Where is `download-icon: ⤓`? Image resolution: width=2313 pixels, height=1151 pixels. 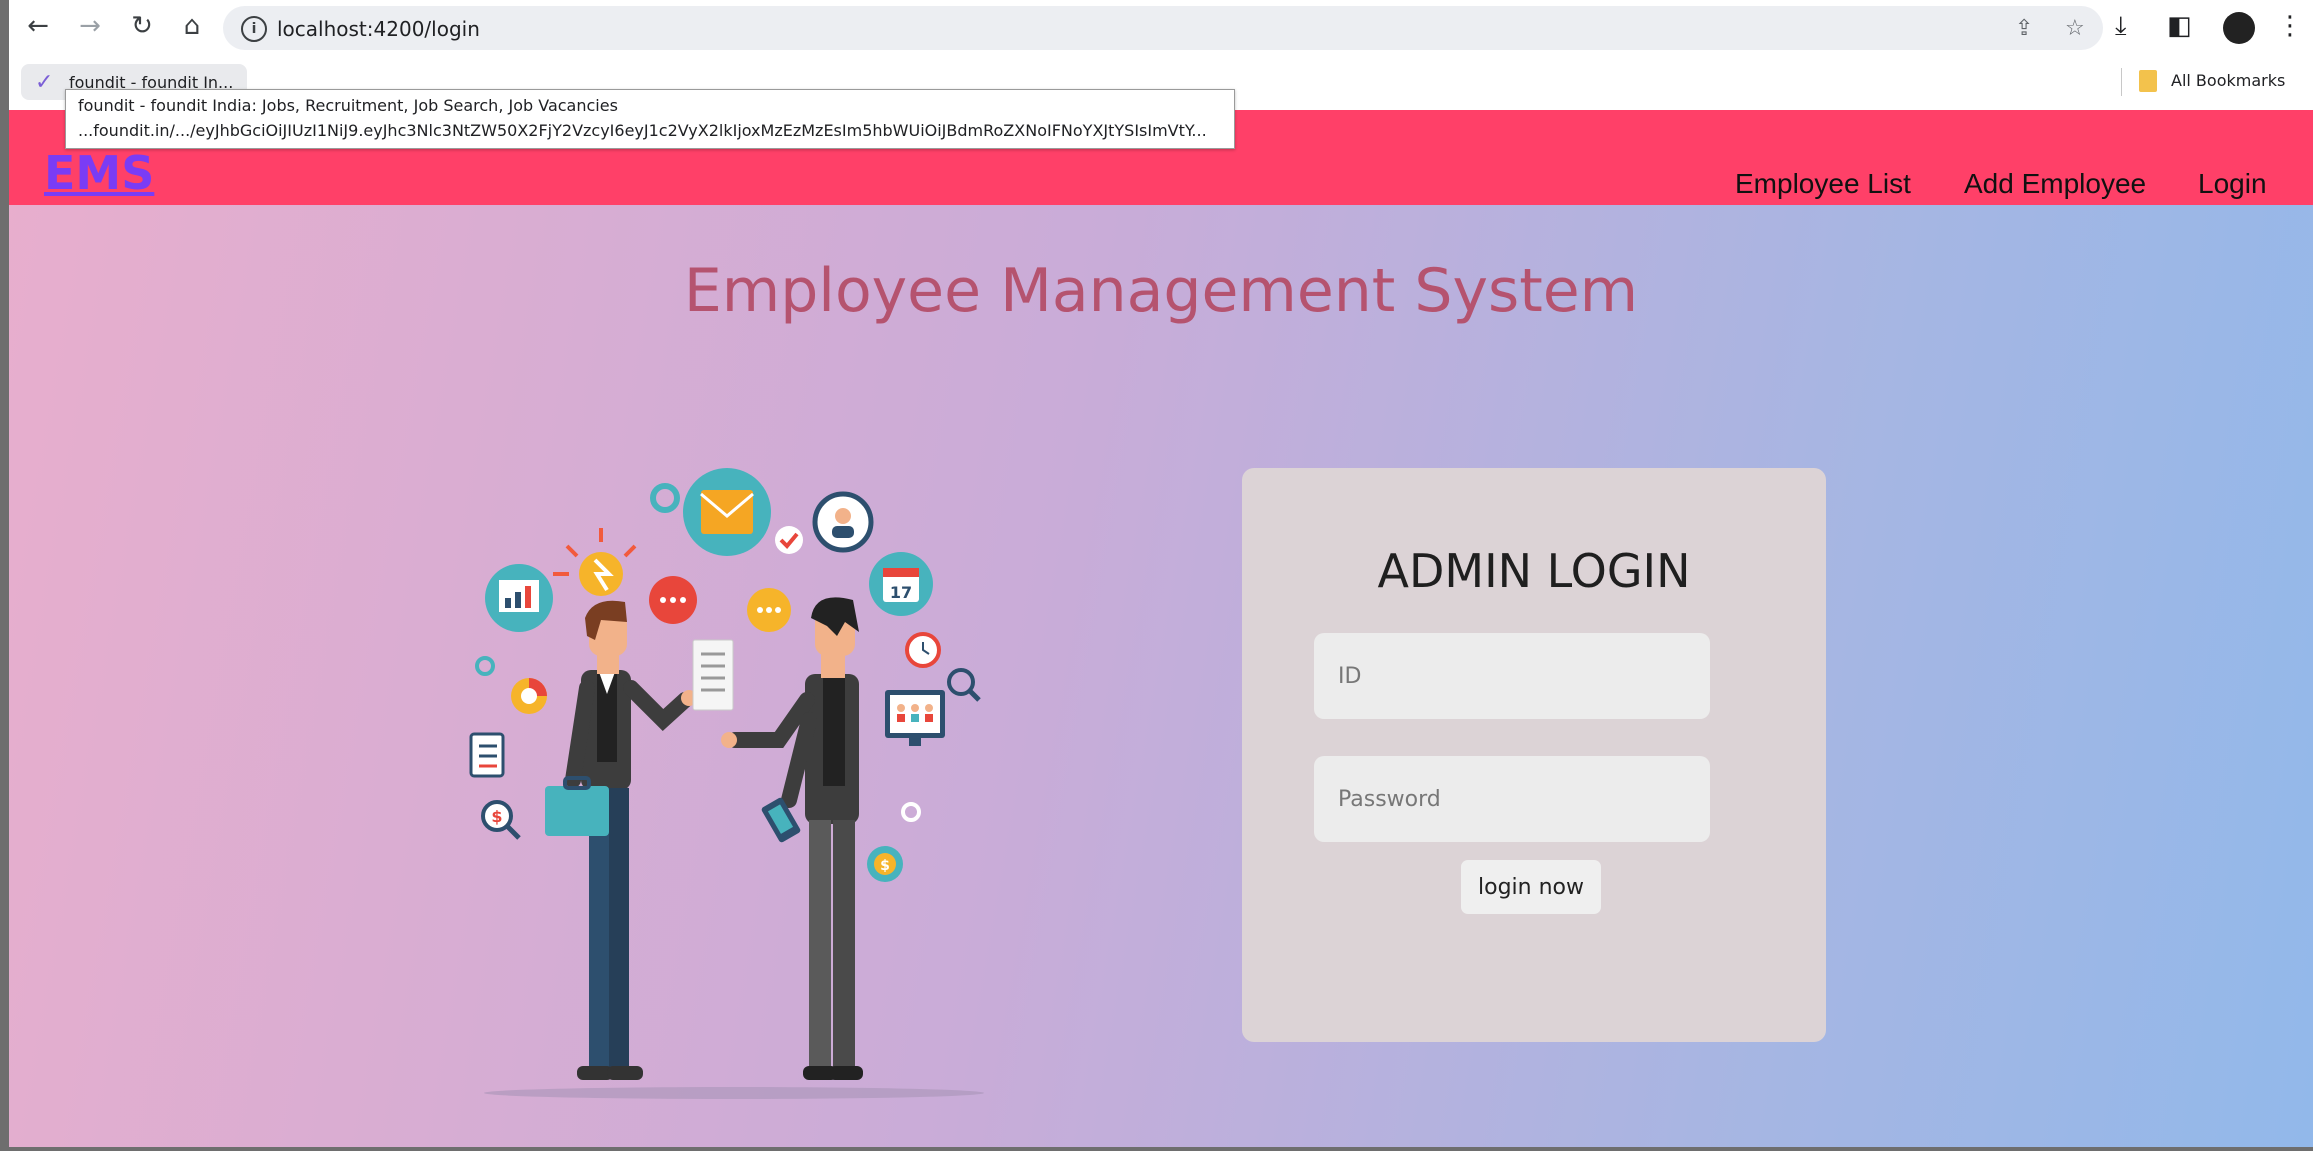
download-icon: ⤓ is located at coordinates (2121, 26).